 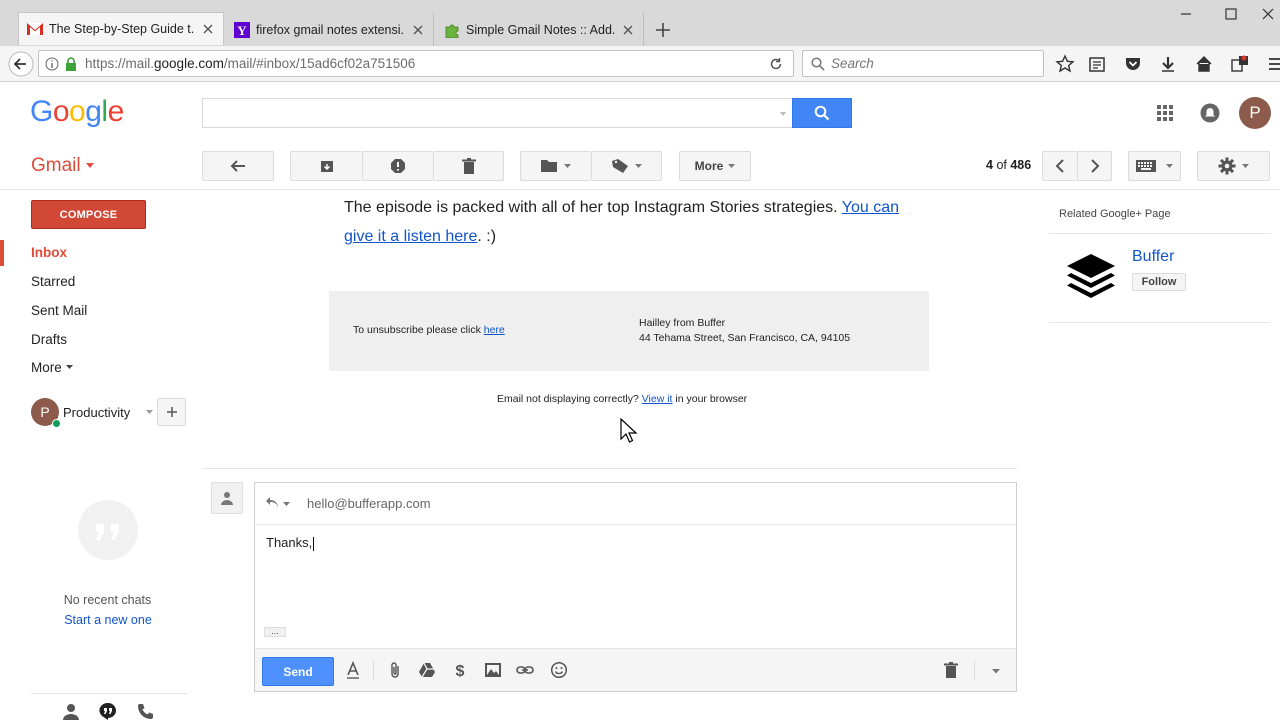 I want to click on insert-photo-icon, so click(x=493, y=670).